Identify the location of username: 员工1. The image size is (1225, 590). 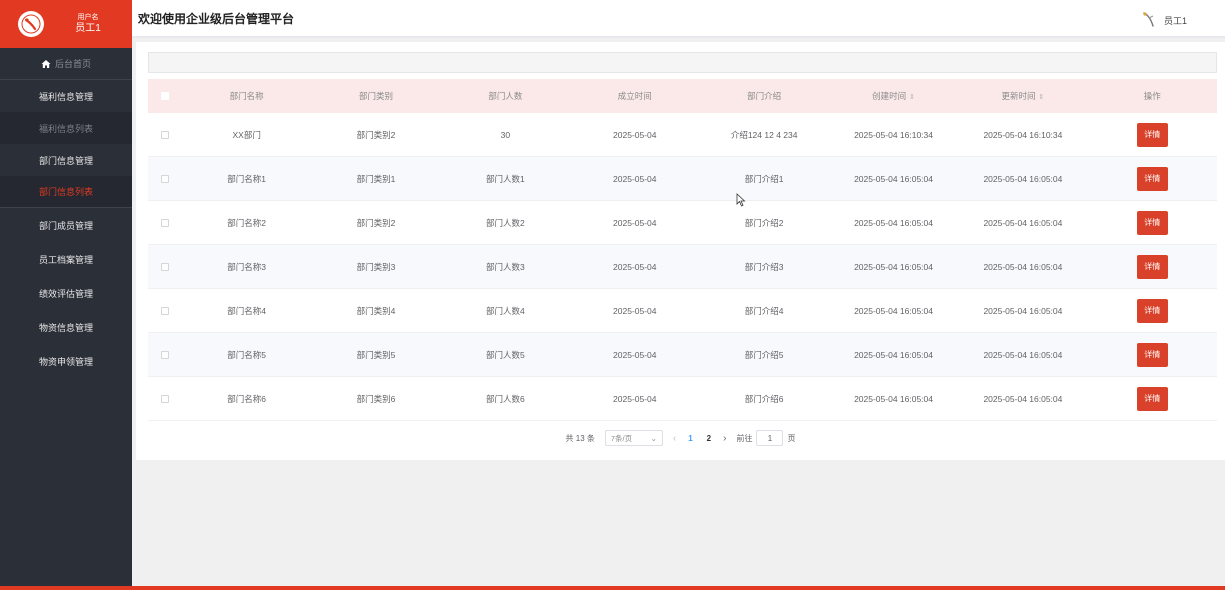
(88, 29).